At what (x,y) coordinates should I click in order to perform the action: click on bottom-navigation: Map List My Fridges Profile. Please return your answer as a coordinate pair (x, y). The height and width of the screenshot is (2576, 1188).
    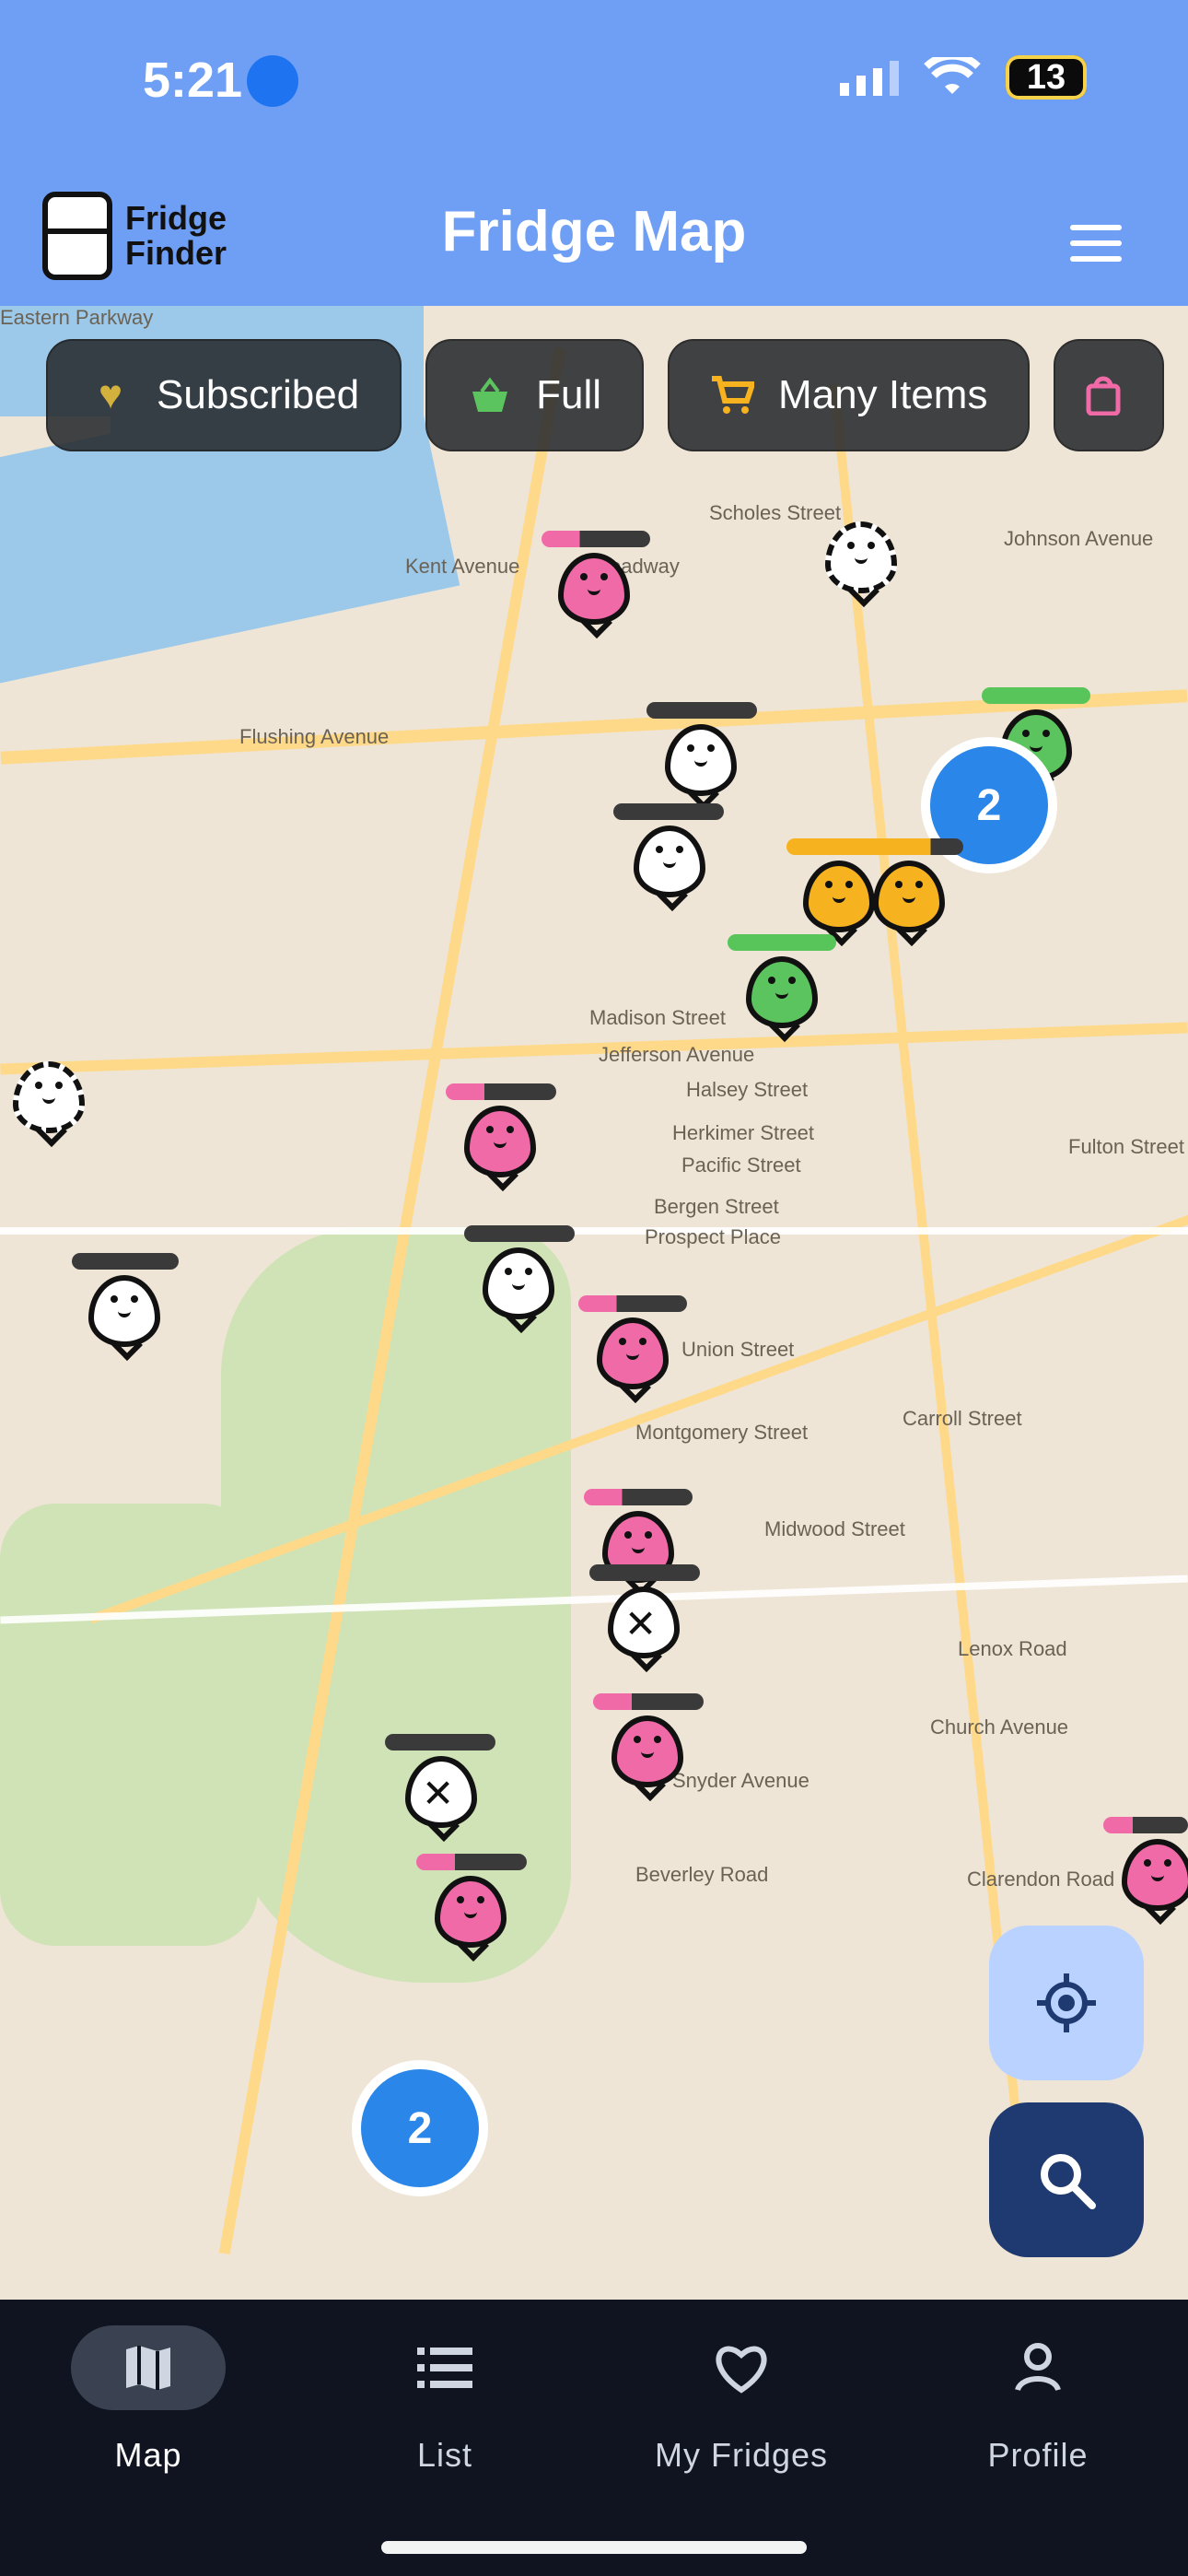
    Looking at the image, I should click on (594, 2438).